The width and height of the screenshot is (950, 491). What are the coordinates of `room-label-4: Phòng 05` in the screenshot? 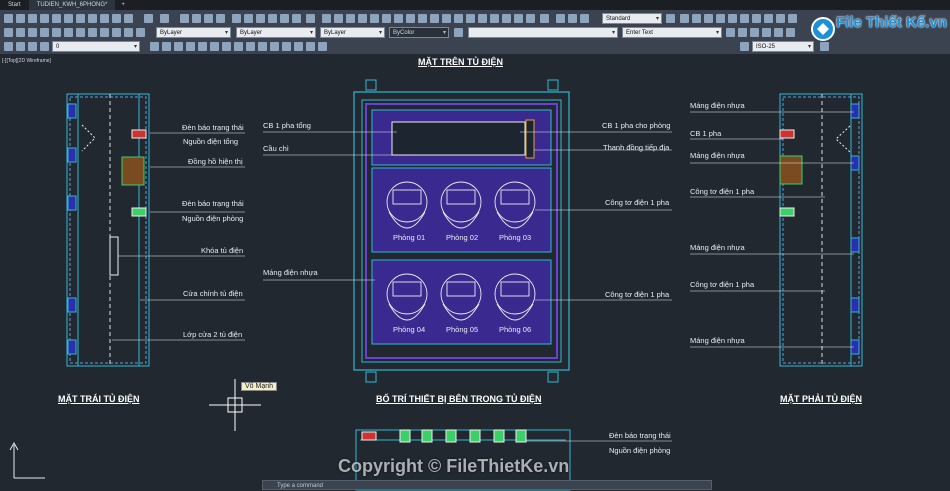 It's located at (462, 329).